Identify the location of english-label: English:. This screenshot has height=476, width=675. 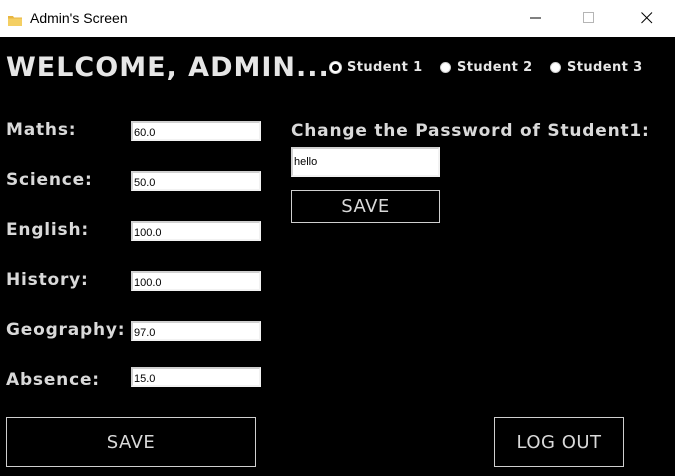
(47, 230).